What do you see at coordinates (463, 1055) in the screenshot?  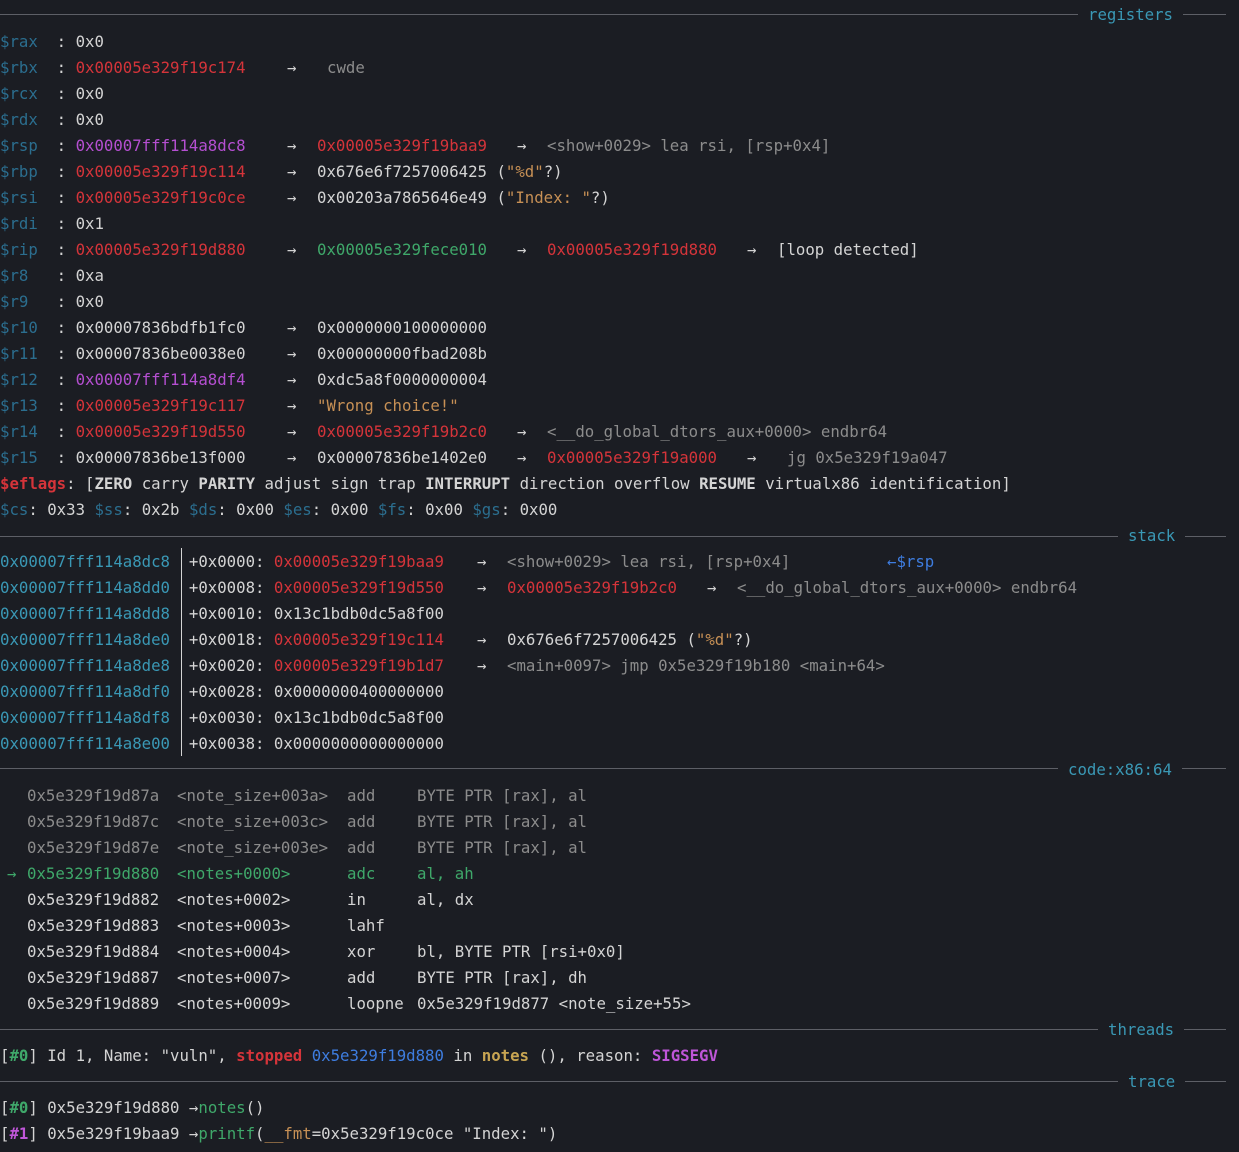 I see `thread-in: in` at bounding box center [463, 1055].